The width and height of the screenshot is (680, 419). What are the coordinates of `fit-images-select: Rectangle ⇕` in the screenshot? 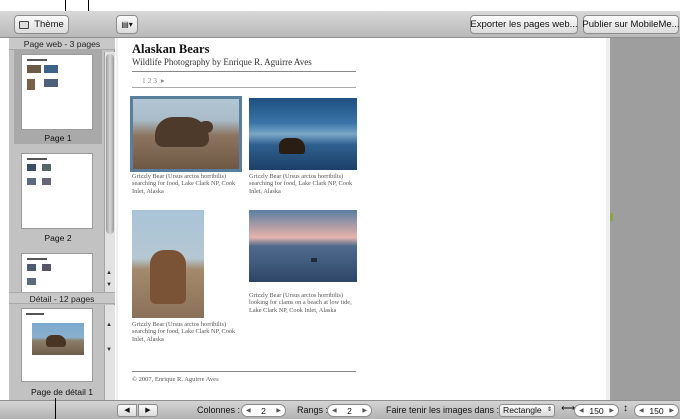 It's located at (527, 410).